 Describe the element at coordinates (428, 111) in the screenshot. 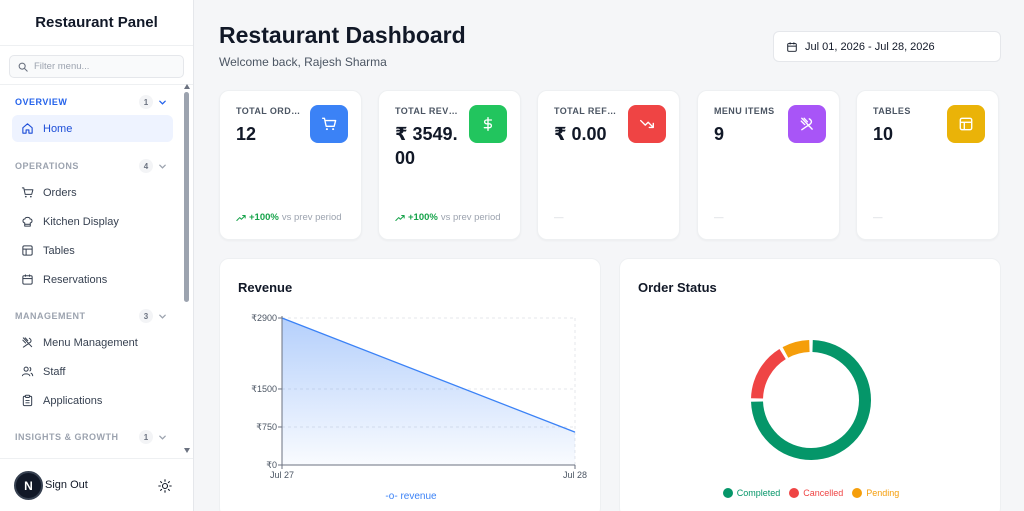

I see `stat-label: TOTAL REVENUE` at that location.